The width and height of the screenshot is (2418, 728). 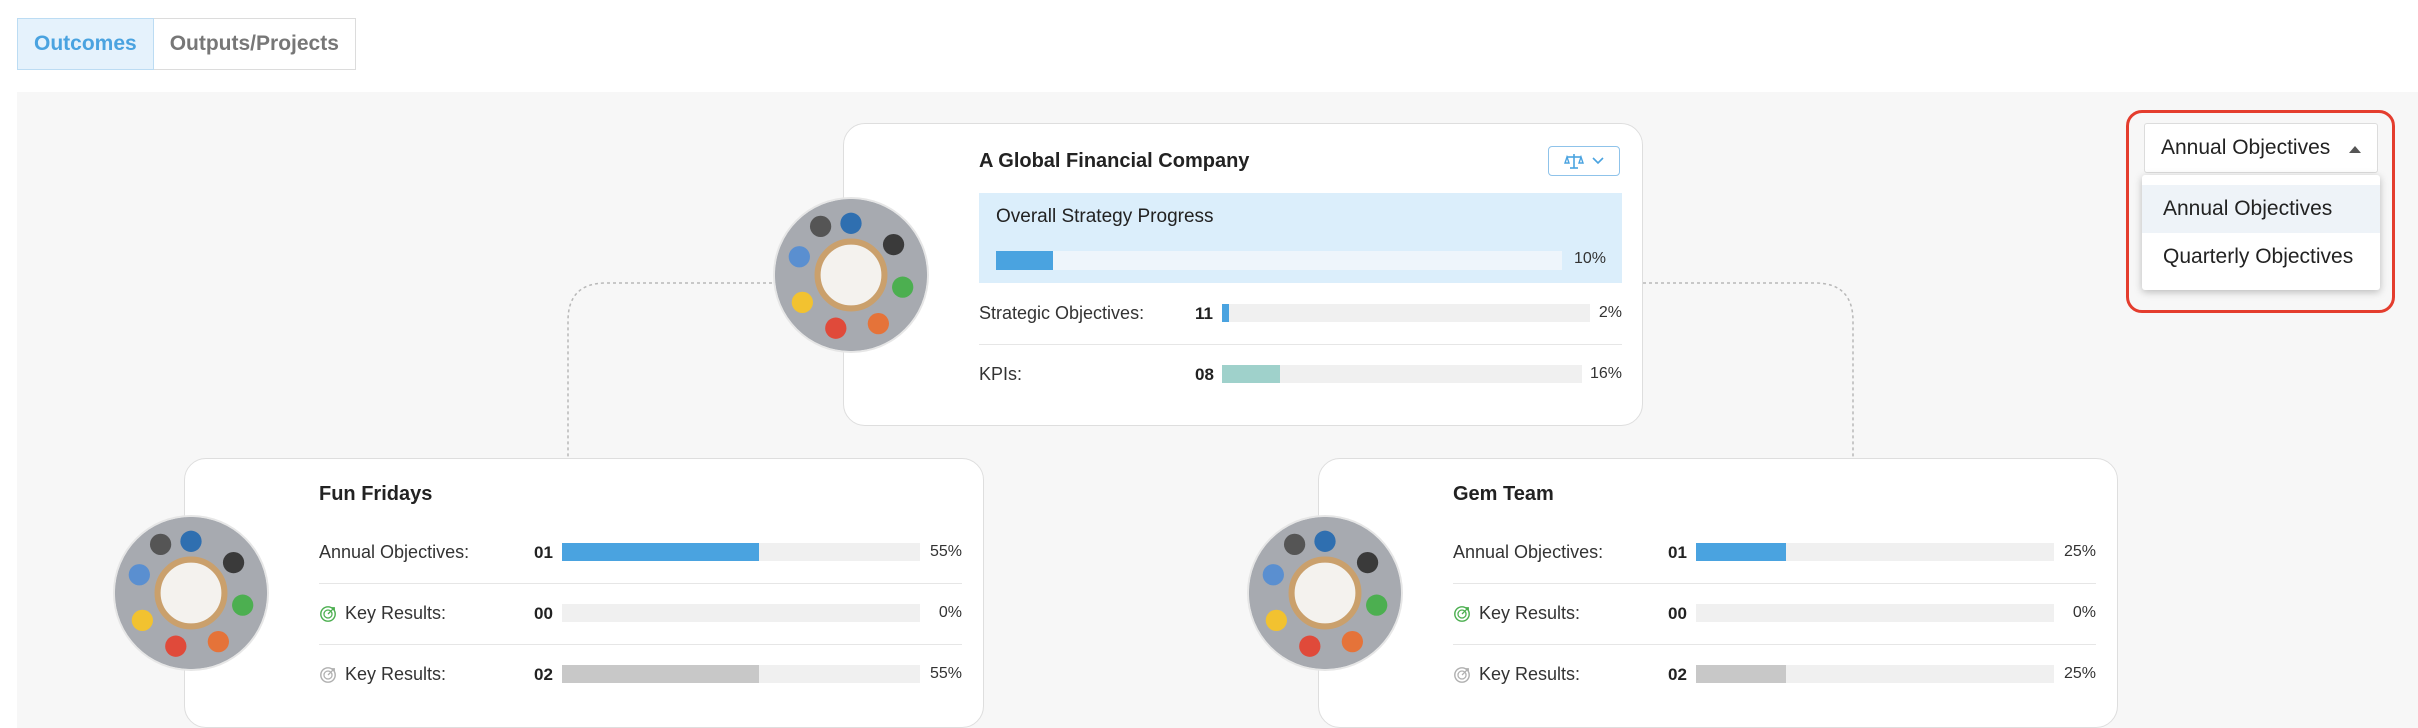 What do you see at coordinates (1677, 674) in the screenshot?
I see `team-2-row-count: 02` at bounding box center [1677, 674].